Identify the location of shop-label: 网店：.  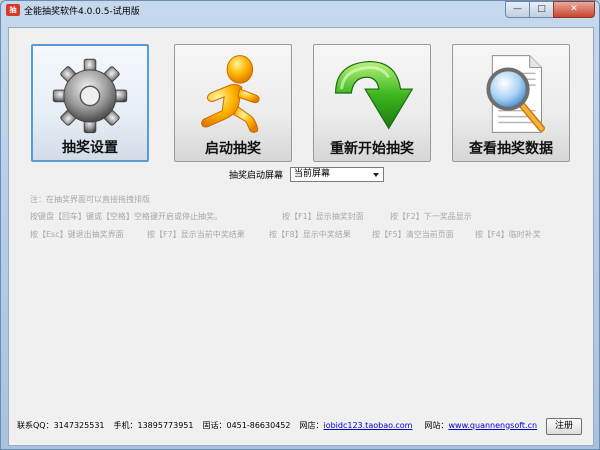
(311, 425).